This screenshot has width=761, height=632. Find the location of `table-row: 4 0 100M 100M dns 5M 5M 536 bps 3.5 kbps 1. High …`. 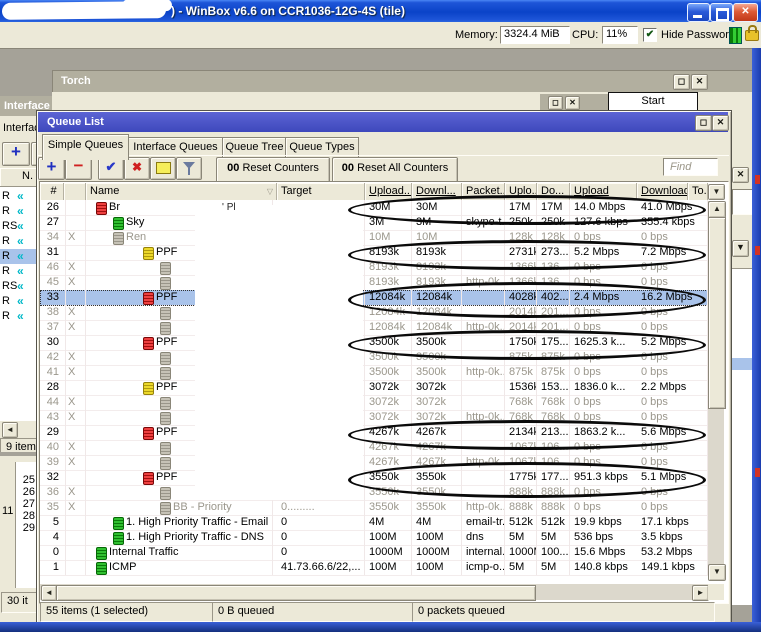

table-row: 4 0 100M 100M dns 5M 5M 536 bps 3.5 kbps 1. High … is located at coordinates (374, 538).